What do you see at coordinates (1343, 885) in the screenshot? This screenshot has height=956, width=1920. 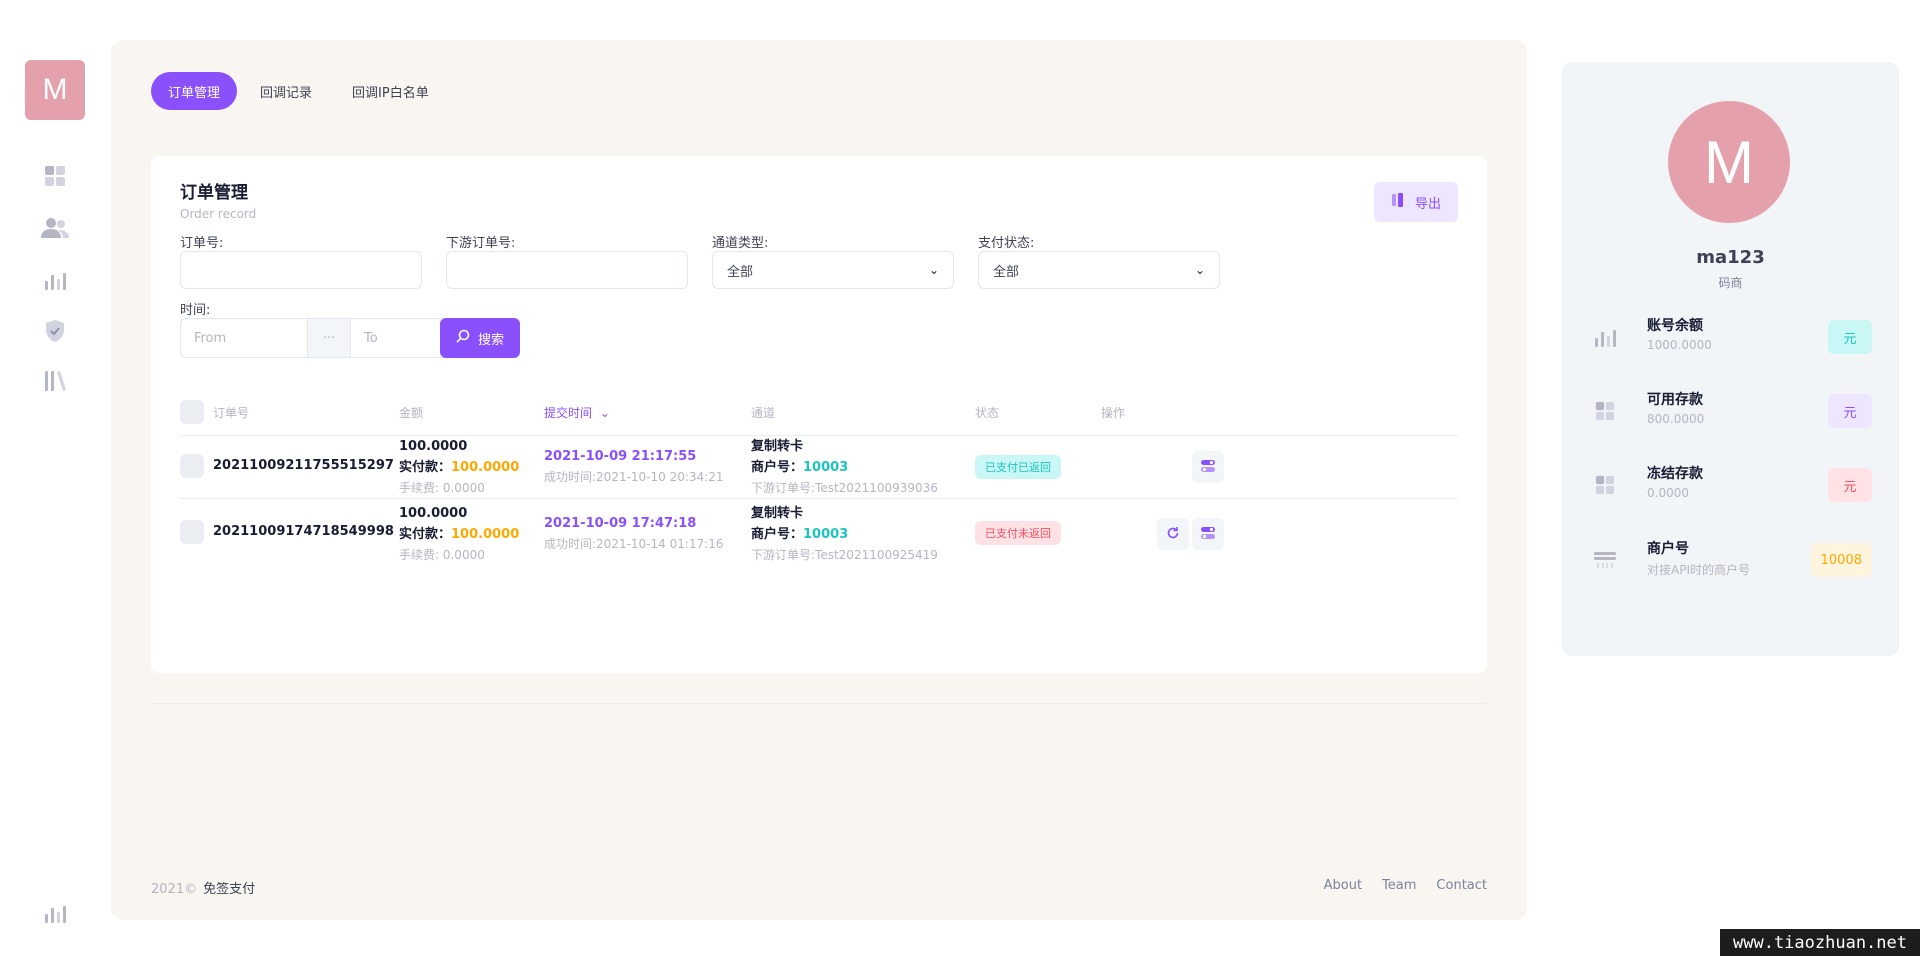 I see `footer-link-about: About` at bounding box center [1343, 885].